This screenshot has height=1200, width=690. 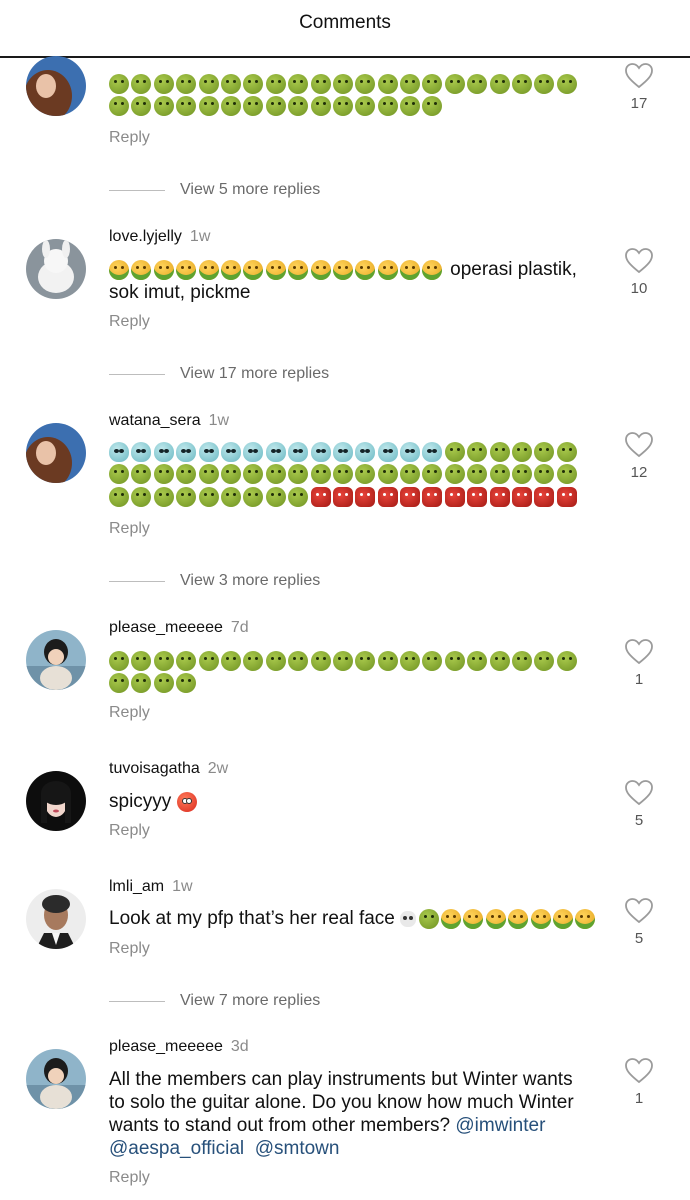 What do you see at coordinates (639, 87) in the screenshot?
I see `like-button: 17` at bounding box center [639, 87].